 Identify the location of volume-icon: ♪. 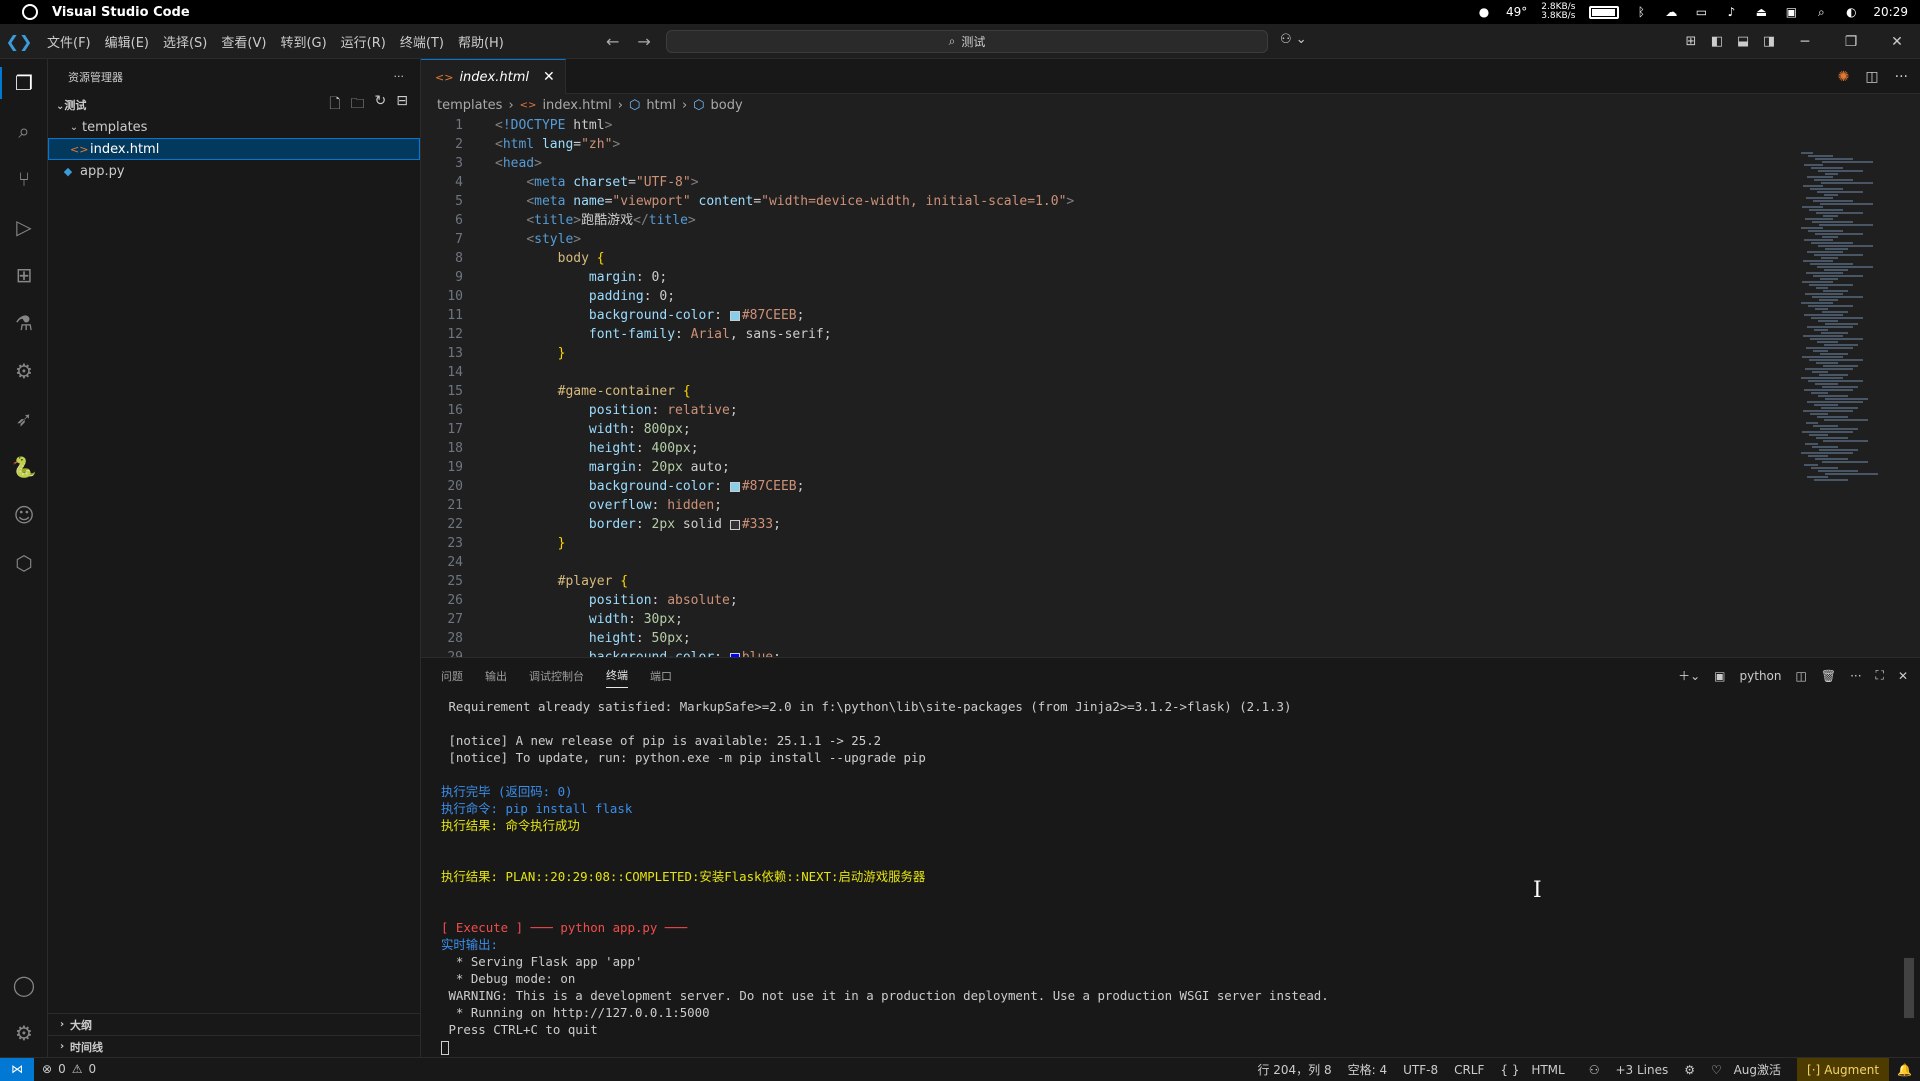
(1731, 12).